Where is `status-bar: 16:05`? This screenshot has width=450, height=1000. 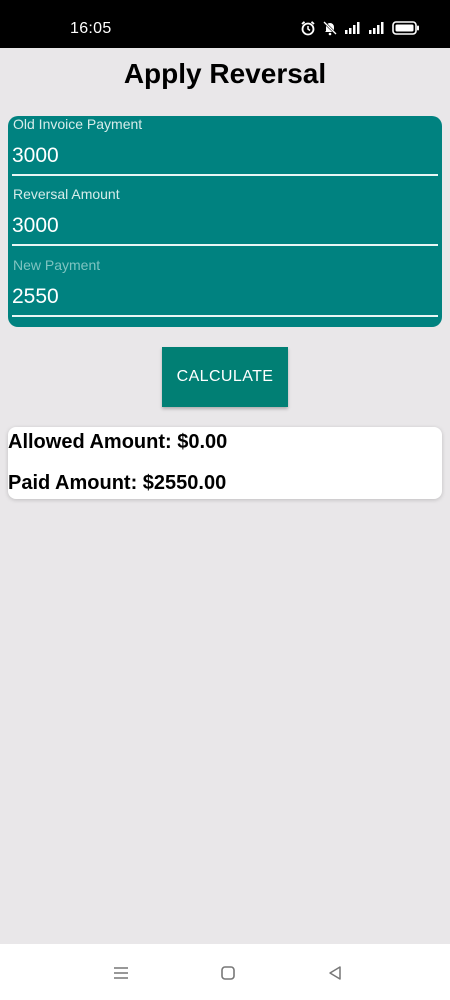 status-bar: 16:05 is located at coordinates (225, 24).